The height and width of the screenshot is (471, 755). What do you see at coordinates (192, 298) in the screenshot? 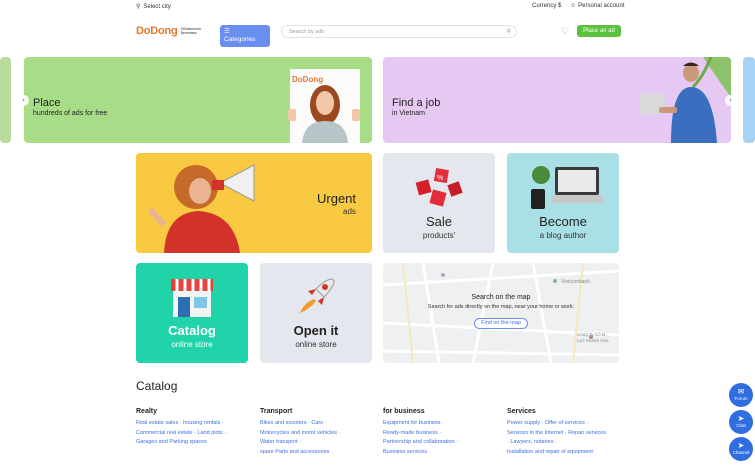
I see `storefront-icon` at bounding box center [192, 298].